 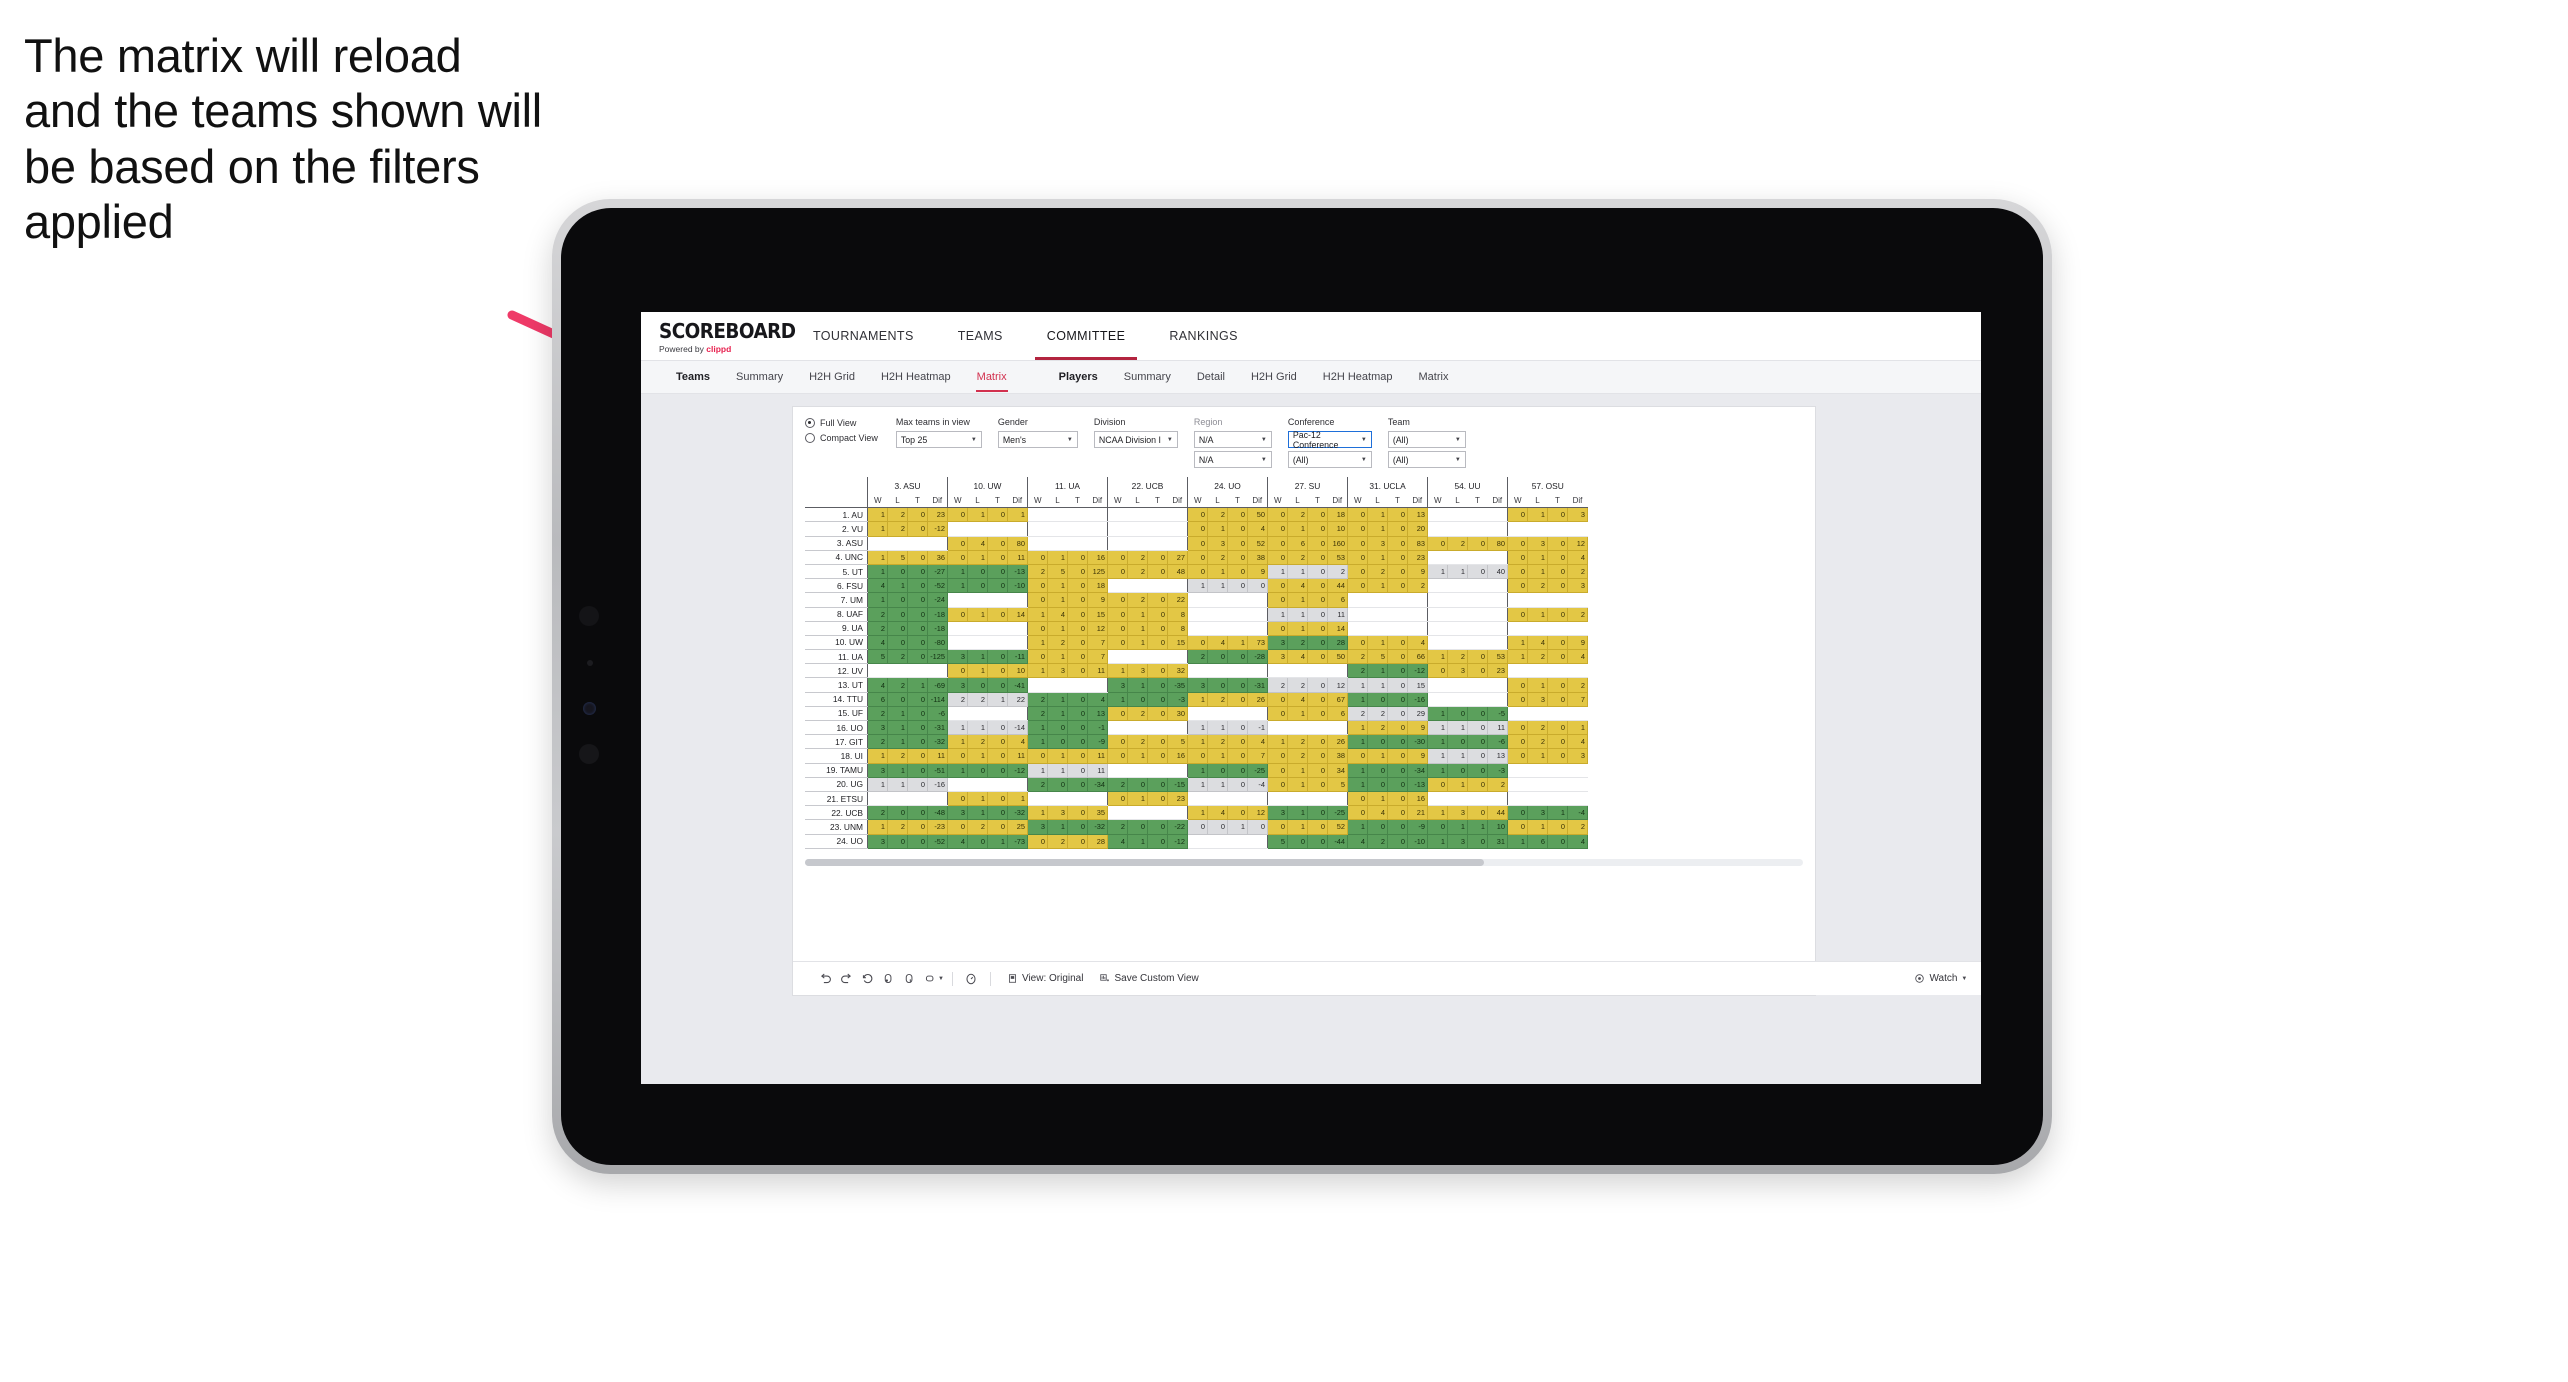 I want to click on matrix-row-label: 10. UW, so click(x=836, y=643).